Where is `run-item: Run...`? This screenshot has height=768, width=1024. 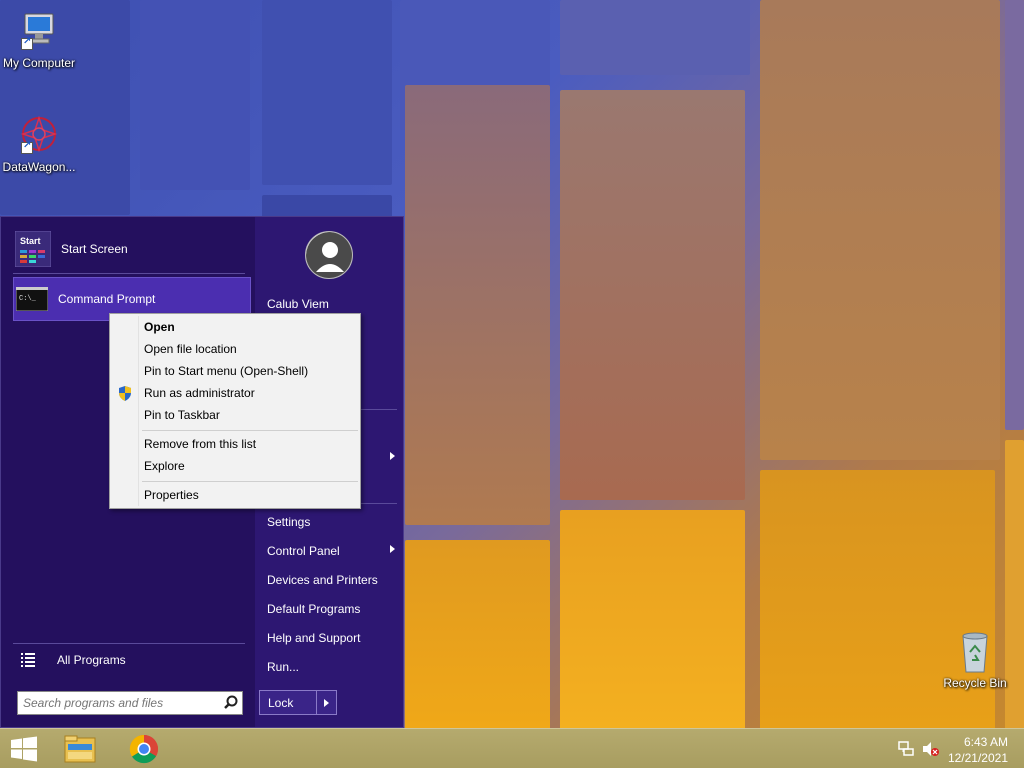 run-item: Run... is located at coordinates (332, 667).